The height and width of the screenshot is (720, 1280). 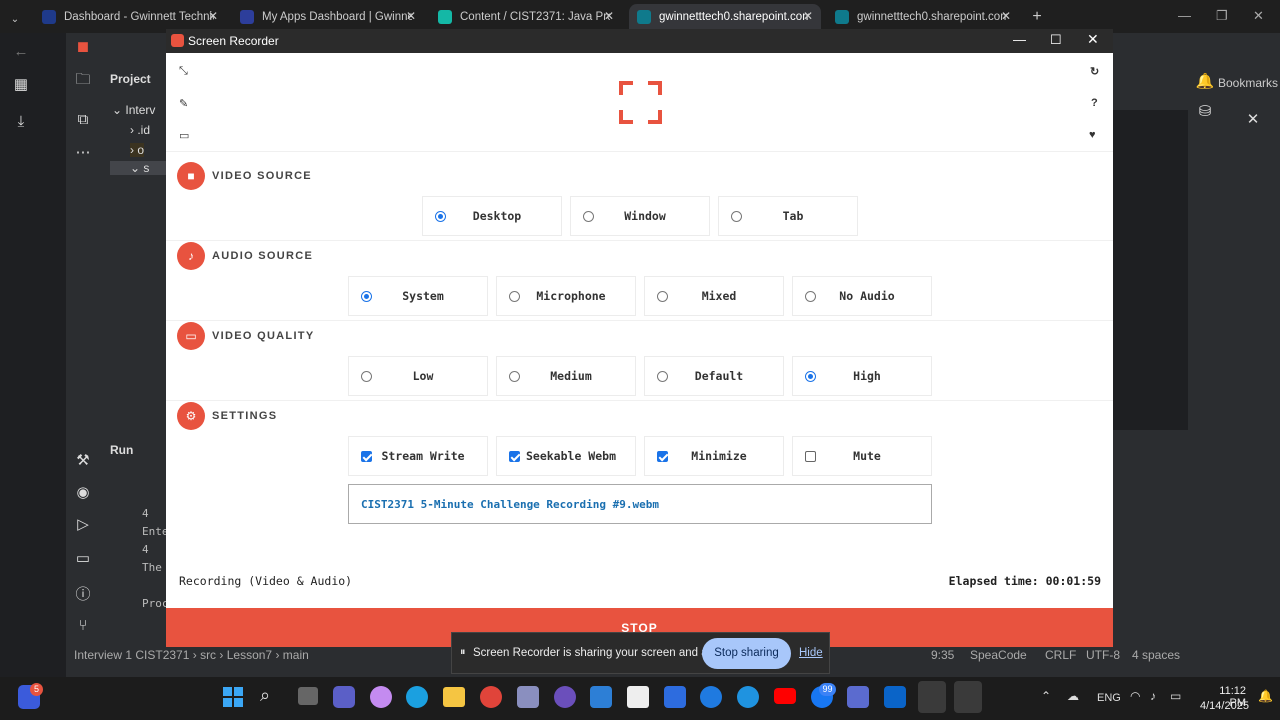 I want to click on option-minimize: Minimize, so click(x=714, y=456).